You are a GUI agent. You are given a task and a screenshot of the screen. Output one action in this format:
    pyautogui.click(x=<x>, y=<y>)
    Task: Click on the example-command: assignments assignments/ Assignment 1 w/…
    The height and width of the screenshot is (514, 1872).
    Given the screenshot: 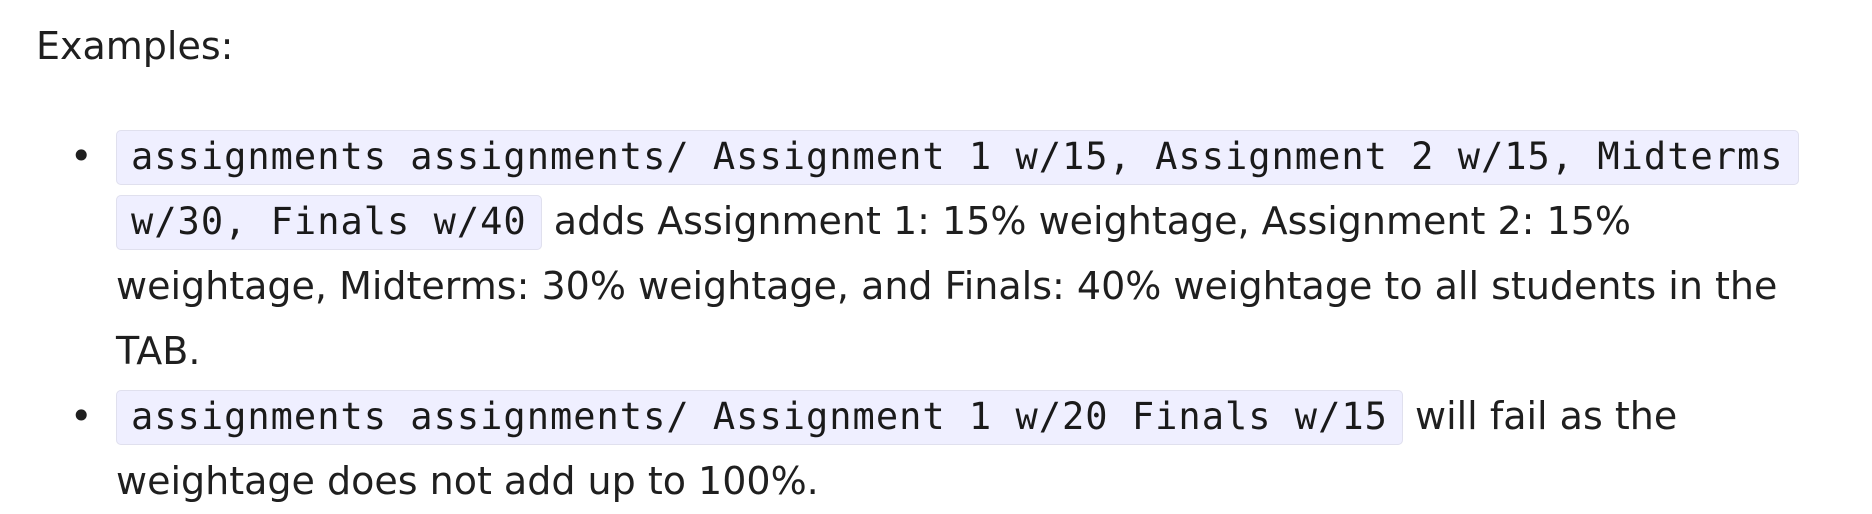 What is the action you would take?
    pyautogui.click(x=759, y=417)
    